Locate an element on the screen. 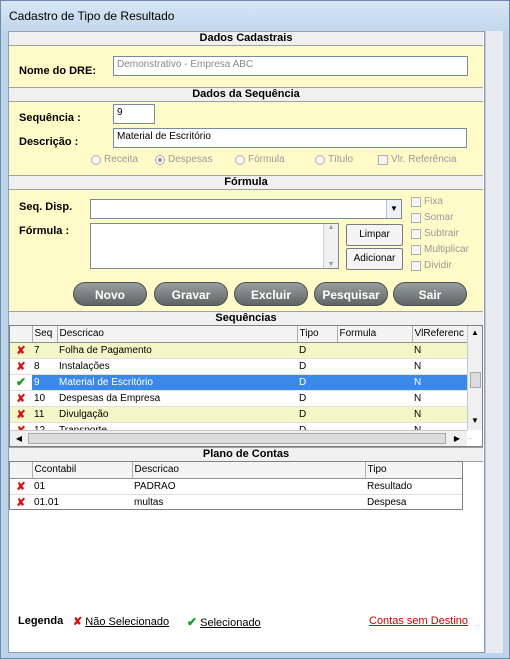 The image size is (510, 659). table-row-selected: ✔ 9 Material de Escritório D N is located at coordinates (241, 382).